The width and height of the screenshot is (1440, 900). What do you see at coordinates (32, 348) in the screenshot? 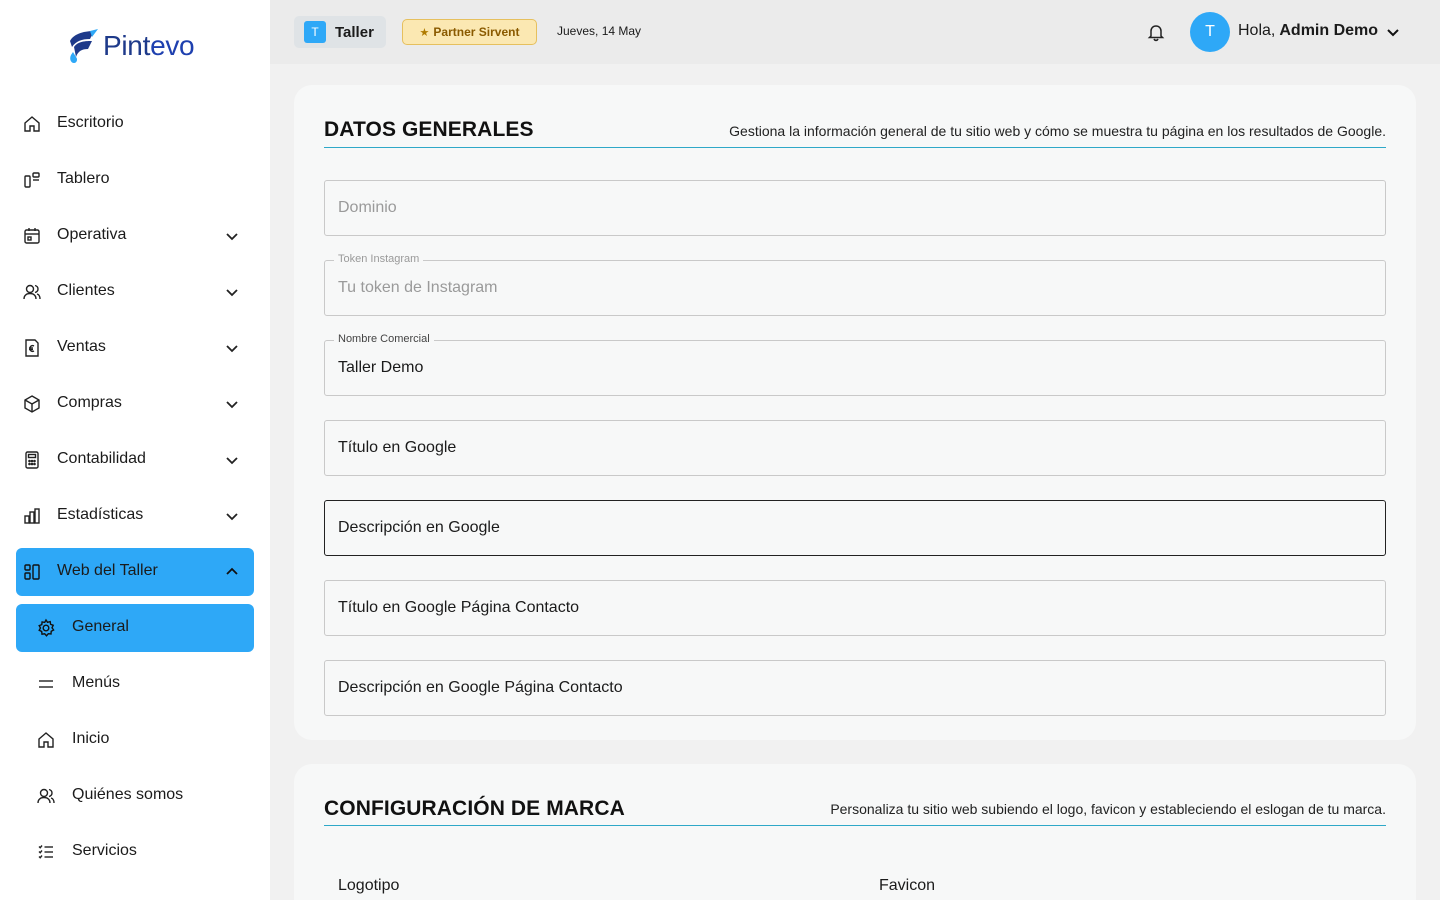
I see `invoice-euro-icon` at bounding box center [32, 348].